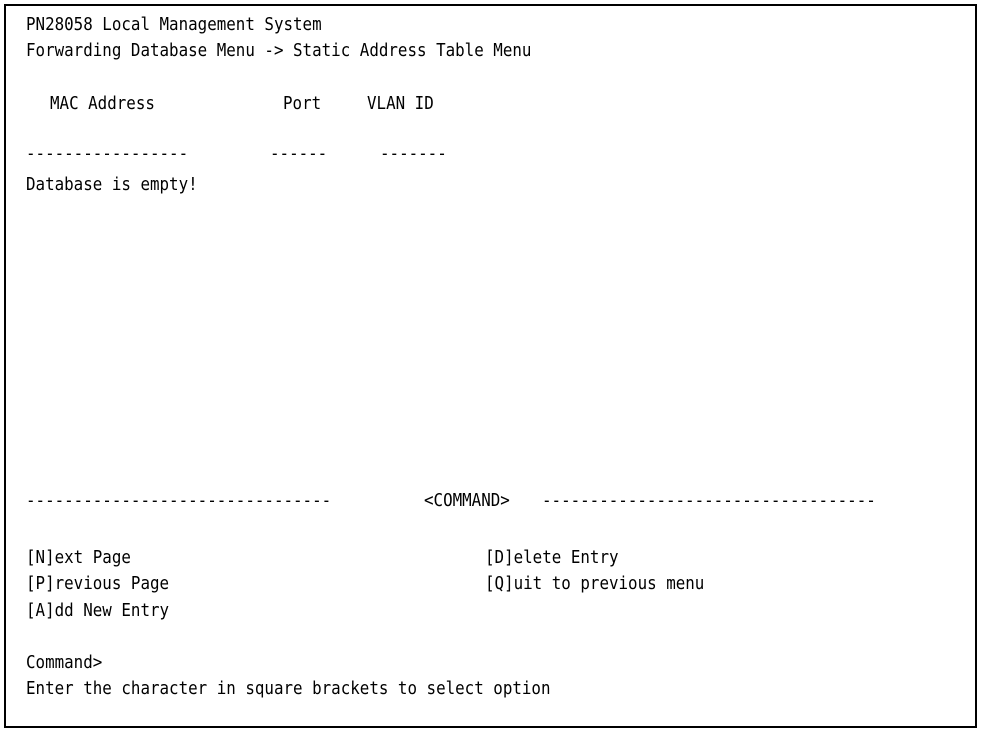 The image size is (984, 735). What do you see at coordinates (78, 558) in the screenshot?
I see `next-page-command: [N]ext Page` at bounding box center [78, 558].